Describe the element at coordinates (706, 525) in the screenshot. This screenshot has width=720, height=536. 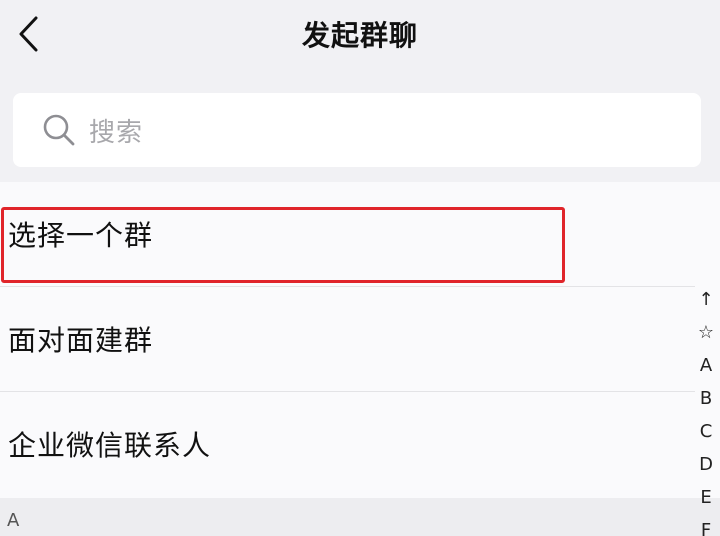
I see `index-item-f: F` at that location.